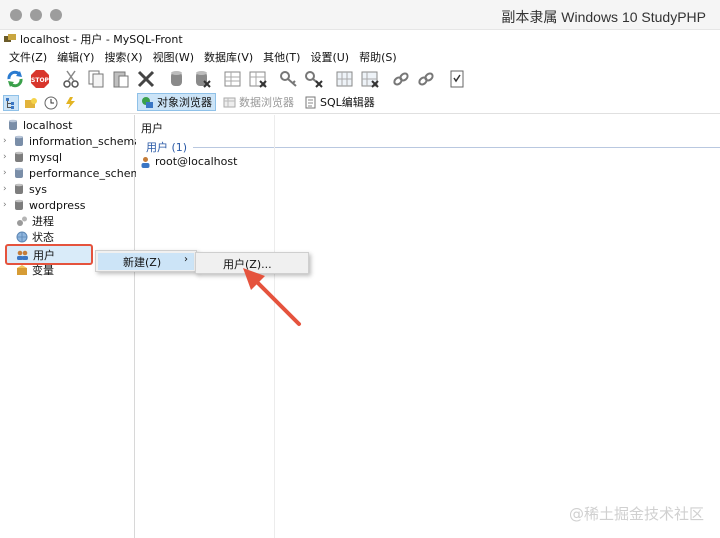 This screenshot has width=720, height=538. I want to click on mac-titlebar: 副本隶属 Windows 10 StudyPHP, so click(360, 15).